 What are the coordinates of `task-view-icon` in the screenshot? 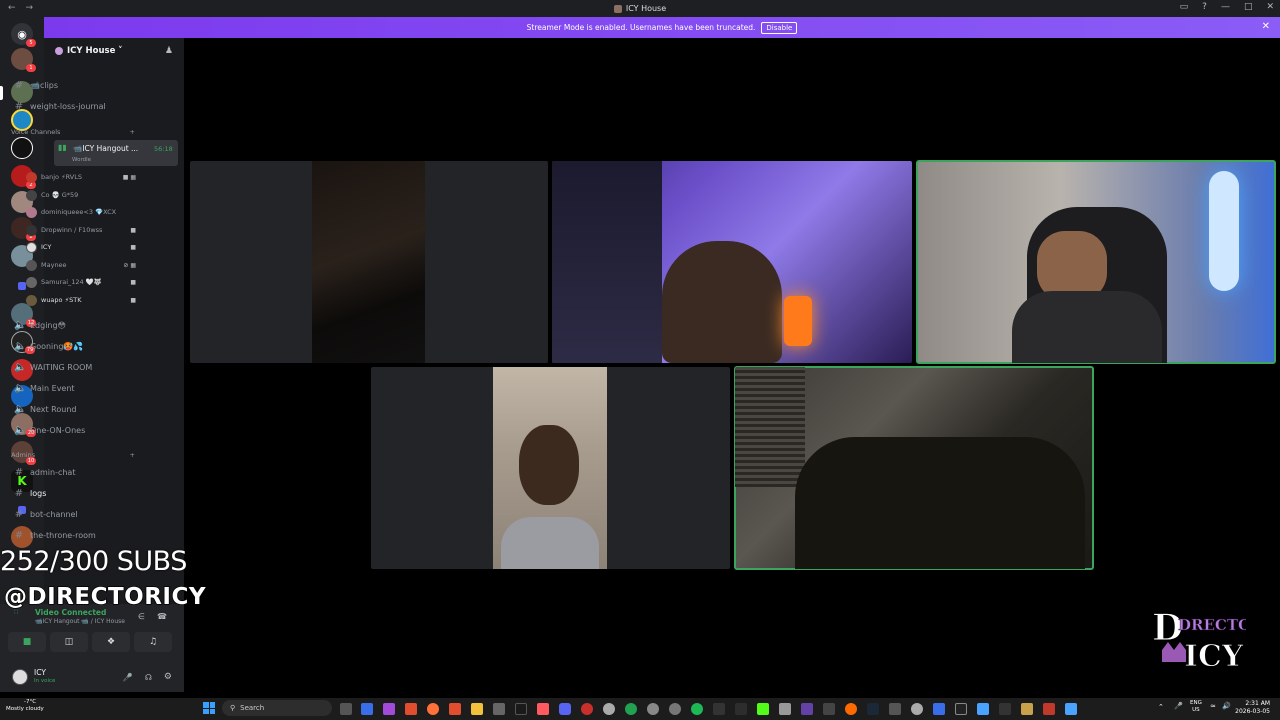 It's located at (346, 709).